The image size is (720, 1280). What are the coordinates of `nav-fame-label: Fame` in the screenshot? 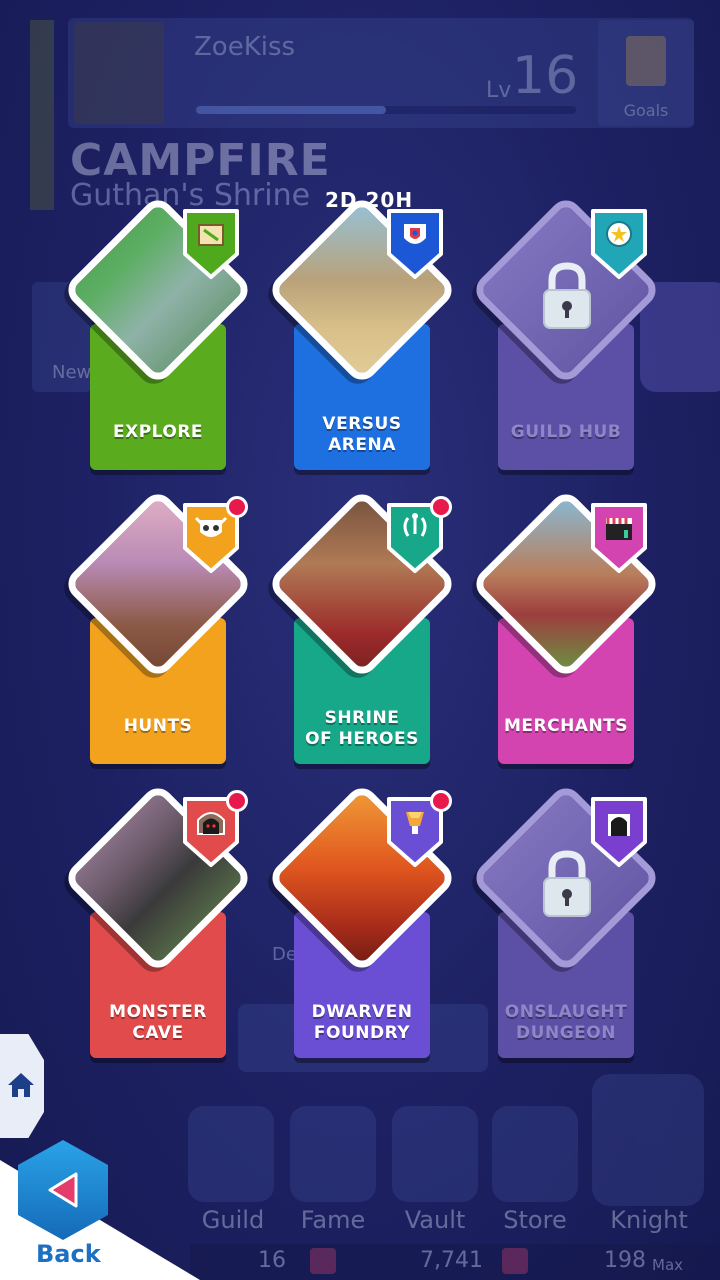 It's located at (333, 1220).